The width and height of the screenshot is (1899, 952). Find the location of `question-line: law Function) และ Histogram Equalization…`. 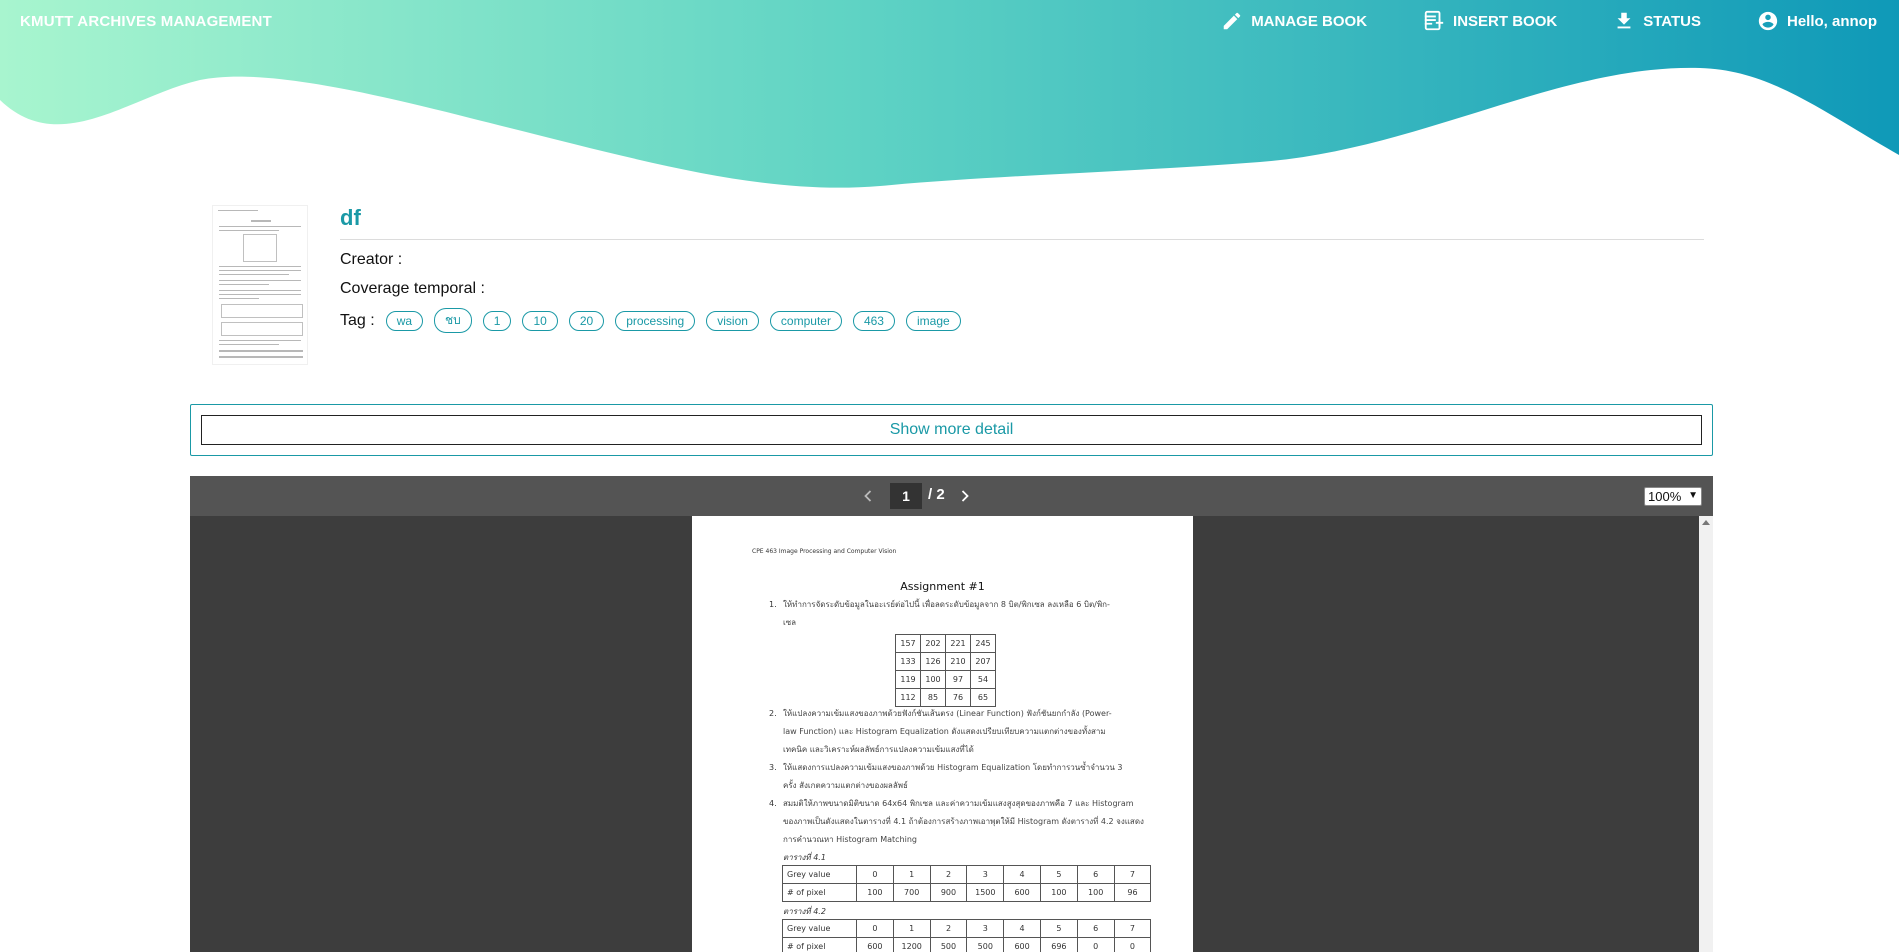

question-line: law Function) และ Histogram Equalization… is located at coordinates (944, 731).